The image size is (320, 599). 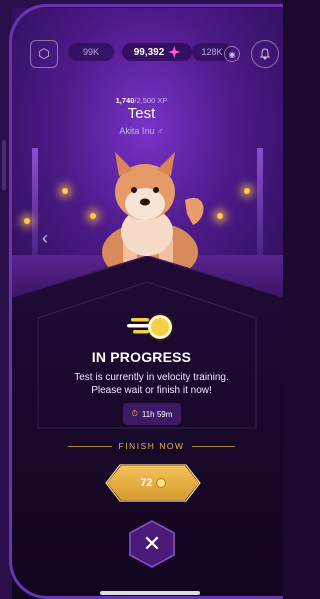 I want to click on finish-now-button: 72, so click(x=153, y=483).